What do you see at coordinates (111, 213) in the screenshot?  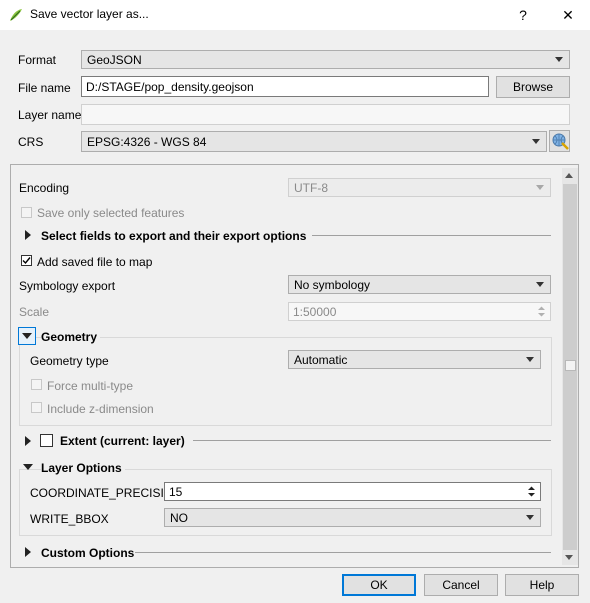 I see `save-selected-label: Save only selected features` at bounding box center [111, 213].